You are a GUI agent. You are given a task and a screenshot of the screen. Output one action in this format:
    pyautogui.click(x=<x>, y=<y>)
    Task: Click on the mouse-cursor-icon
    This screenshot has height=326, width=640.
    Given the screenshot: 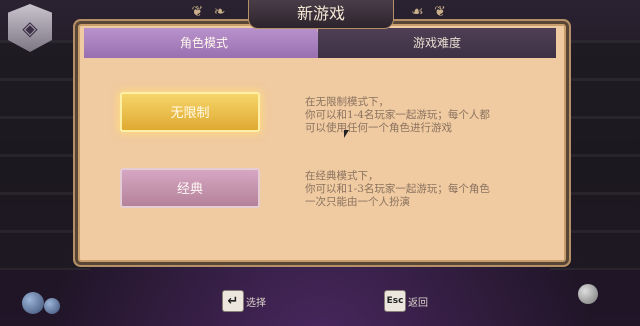 What is the action you would take?
    pyautogui.click(x=346, y=134)
    